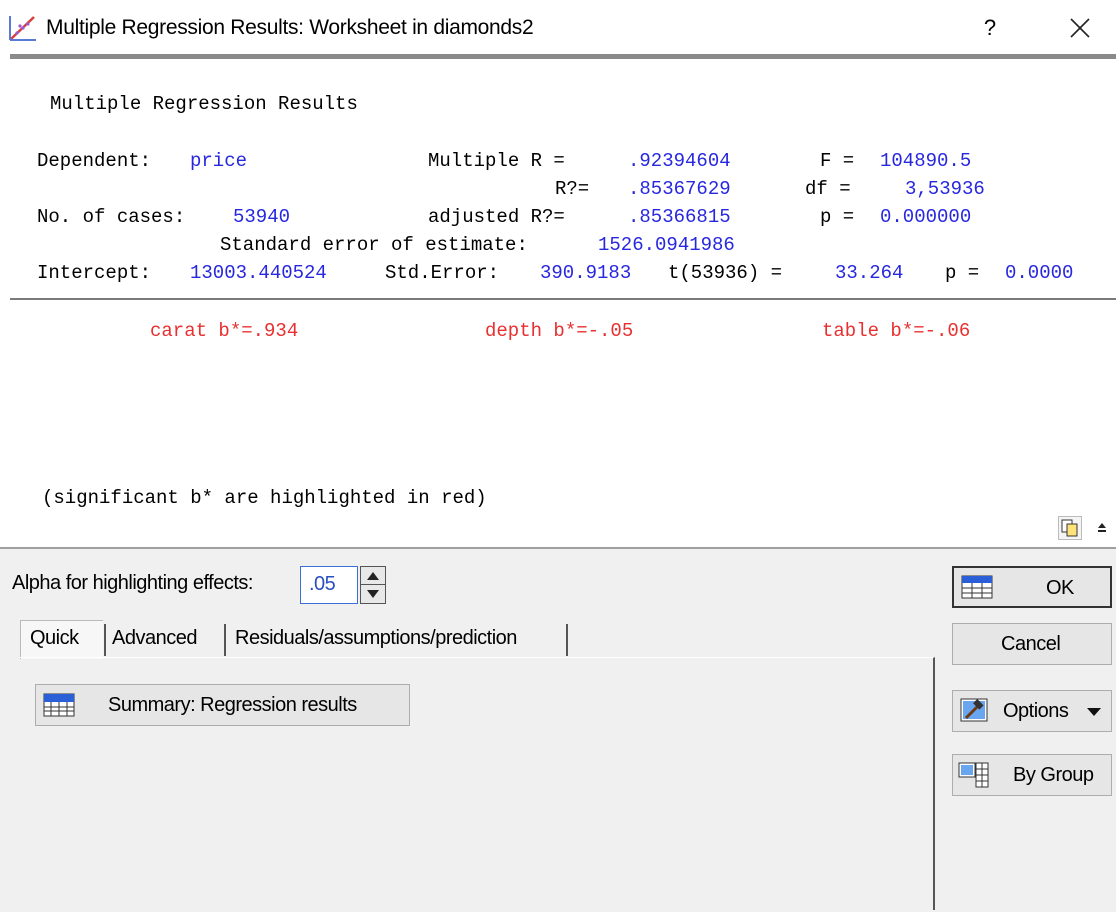  Describe the element at coordinates (962, 273) in the screenshot. I see `p2-label: p =` at that location.